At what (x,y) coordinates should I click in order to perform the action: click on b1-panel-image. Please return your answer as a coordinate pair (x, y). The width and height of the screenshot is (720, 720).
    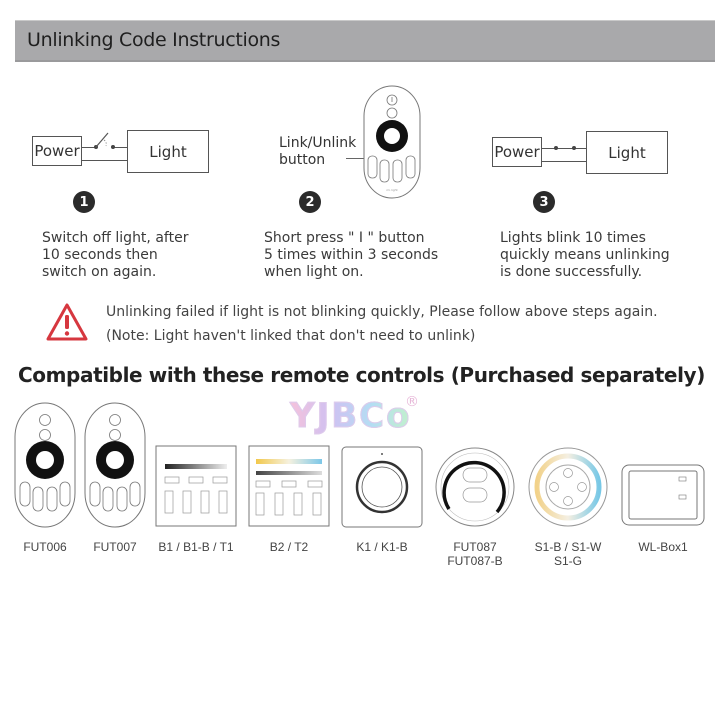
    Looking at the image, I should click on (196, 486).